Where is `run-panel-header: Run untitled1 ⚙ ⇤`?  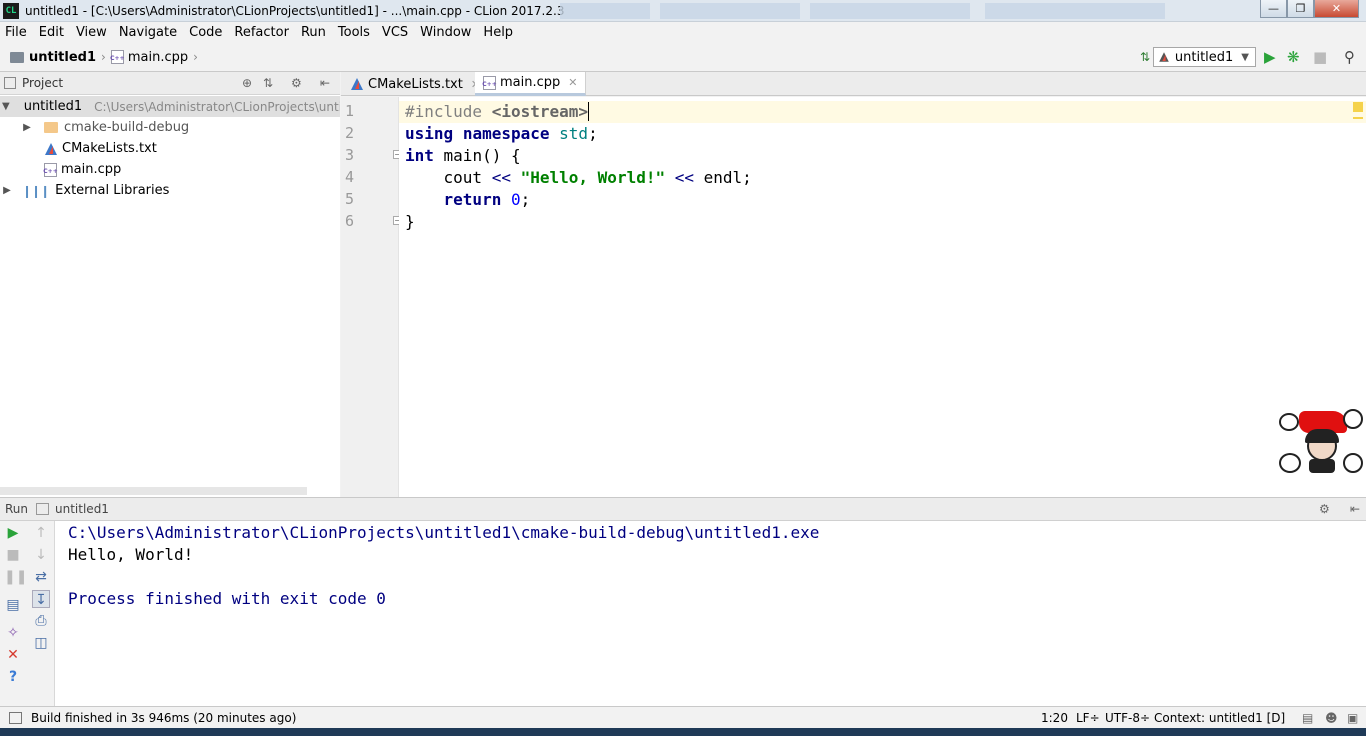
run-panel-header: Run untitled1 ⚙ ⇤ is located at coordinates (683, 509).